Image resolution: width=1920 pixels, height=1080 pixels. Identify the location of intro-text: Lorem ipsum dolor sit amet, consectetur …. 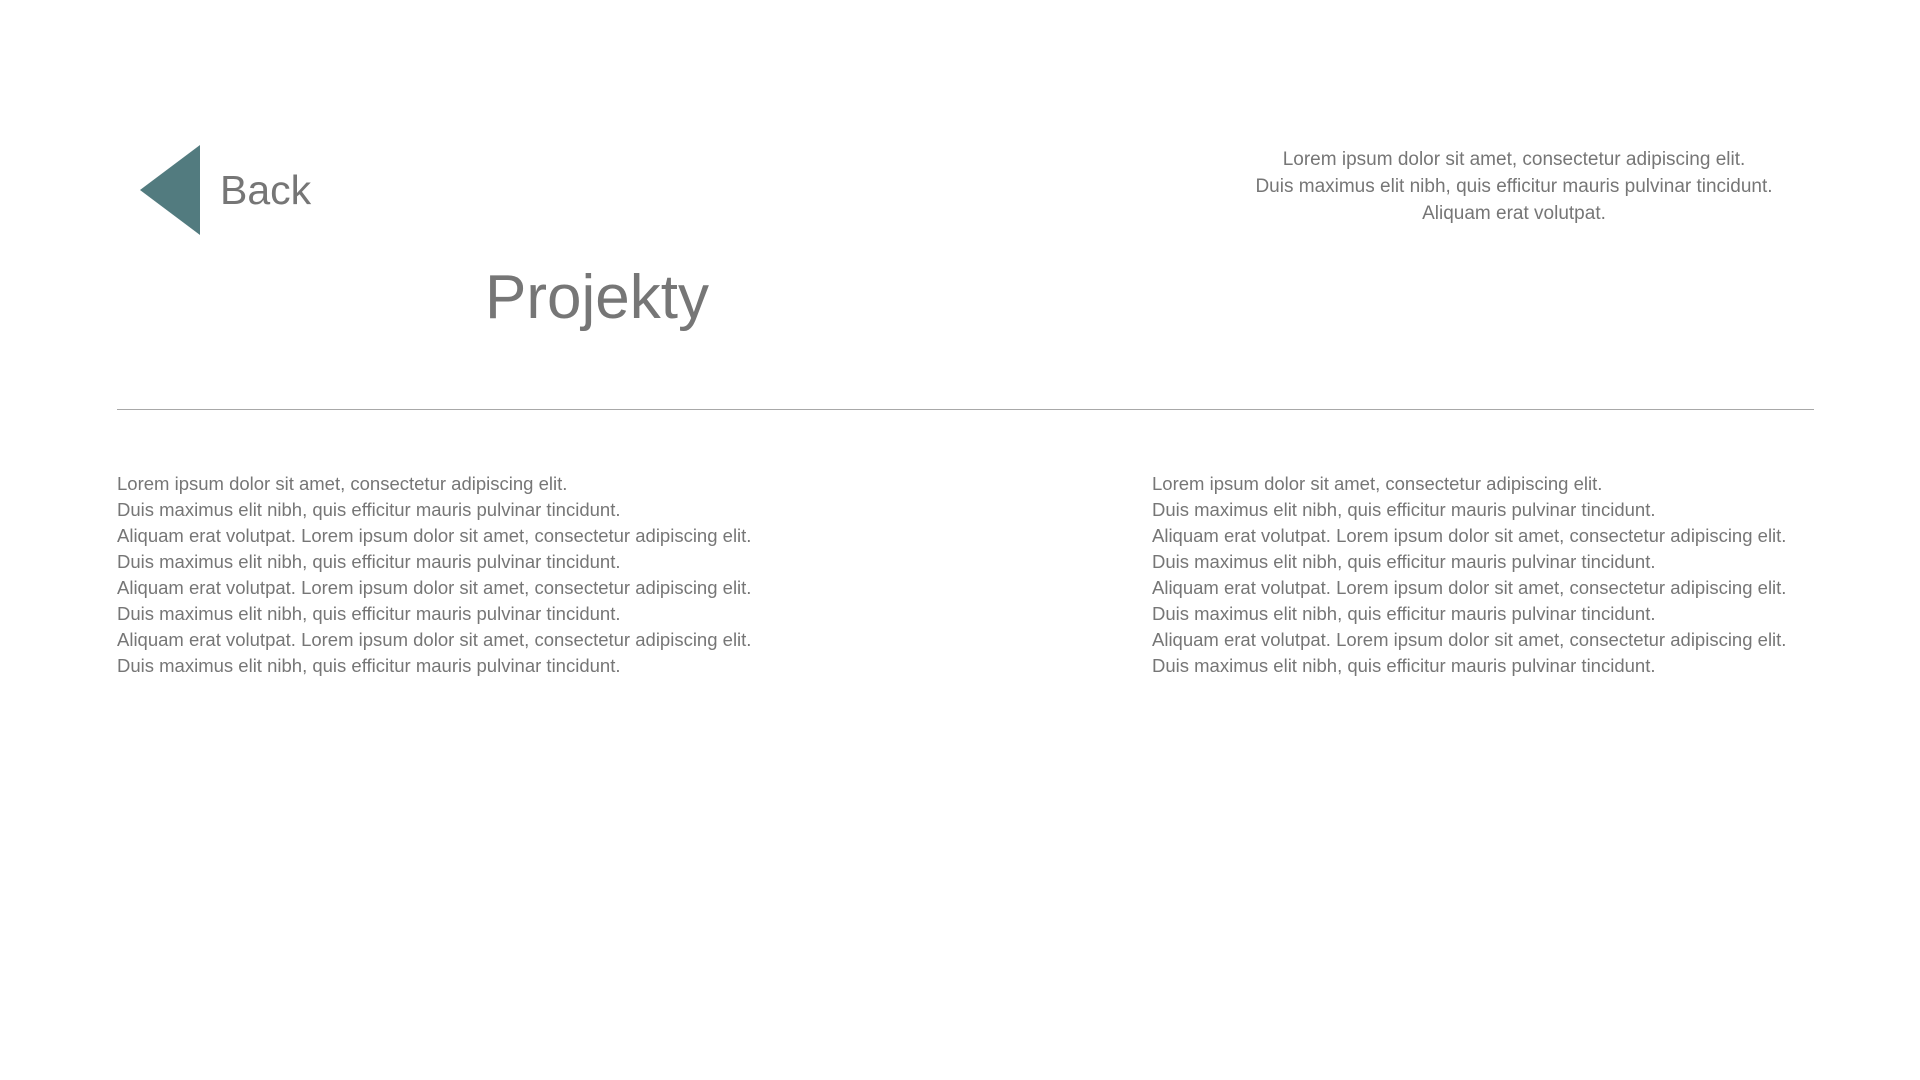
(1514, 186).